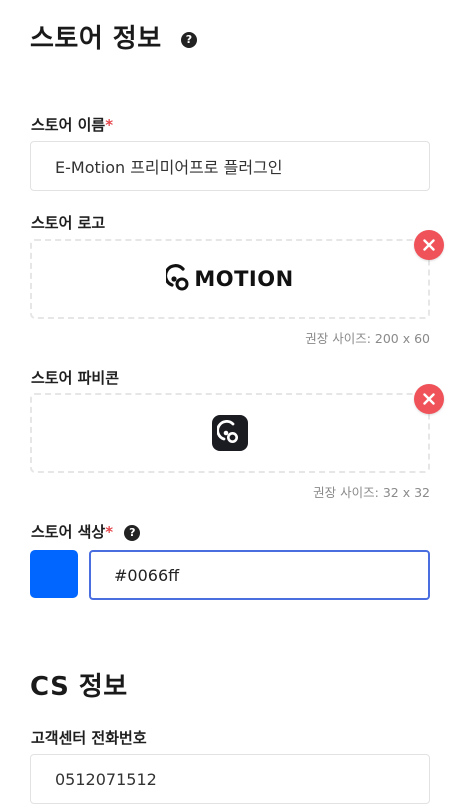 Image resolution: width=454 pixels, height=808 pixels. I want to click on logo-size-hint: 권장 사이즈: 200 x 60, so click(367, 338).